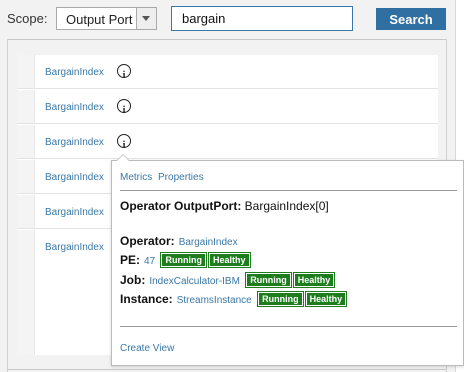 This screenshot has width=464, height=372. I want to click on popup-tabs: Metrics Properties, so click(163, 177).